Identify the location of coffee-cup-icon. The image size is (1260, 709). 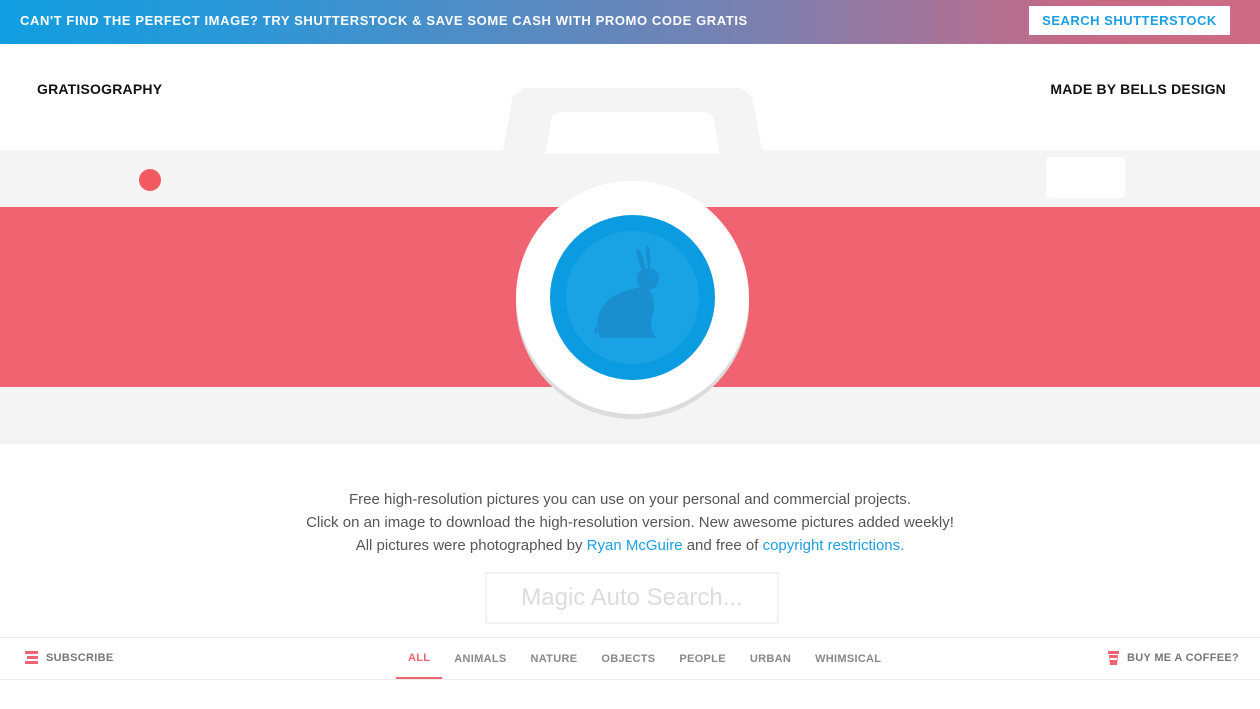
(1114, 658).